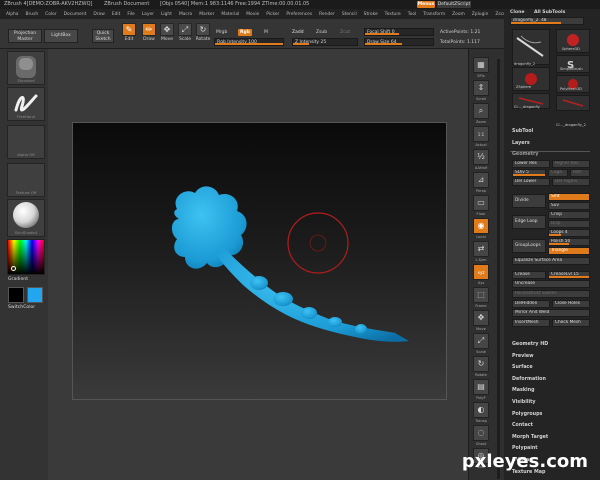 Image resolution: width=600 pixels, height=480 pixels. What do you see at coordinates (393, 14) in the screenshot?
I see `menu-item-texture: Texture` at bounding box center [393, 14].